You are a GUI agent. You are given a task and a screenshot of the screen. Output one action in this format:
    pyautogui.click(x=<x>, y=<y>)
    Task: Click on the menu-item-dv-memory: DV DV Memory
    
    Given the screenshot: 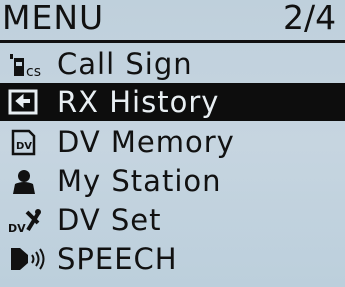 What is the action you would take?
    pyautogui.click(x=172, y=142)
    